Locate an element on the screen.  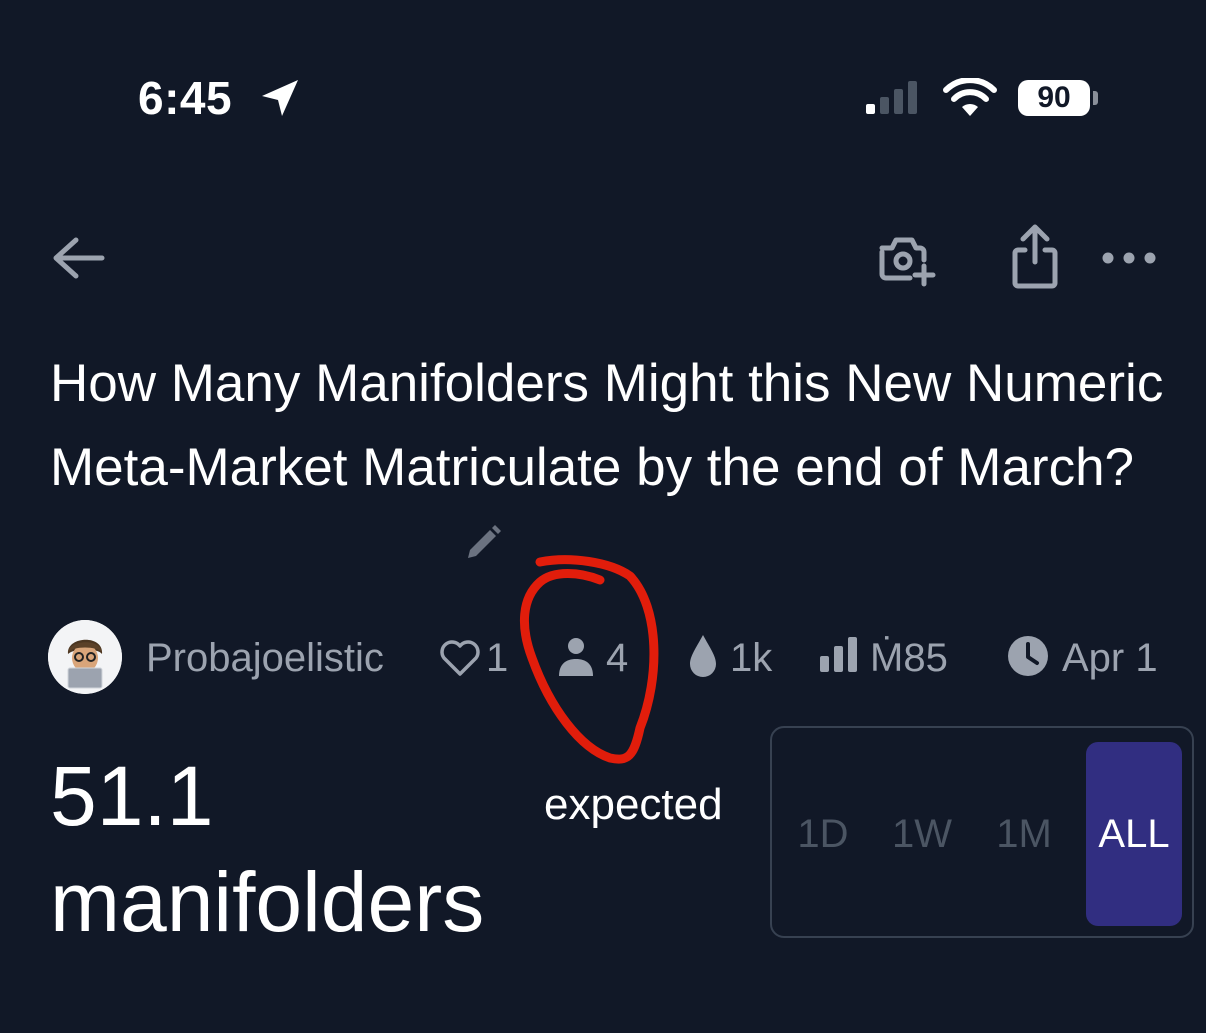
liquidity-amount: 1k is located at coordinates (751, 658).